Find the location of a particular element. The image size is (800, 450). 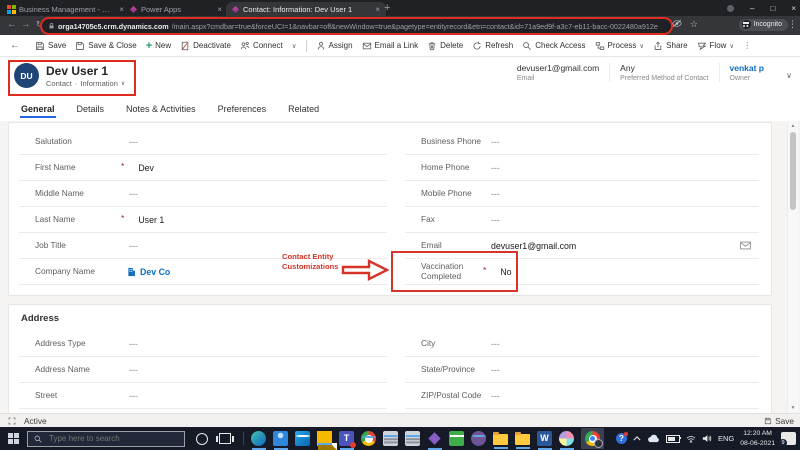

save-and-close-button: Save & Close is located at coordinates (106, 46).